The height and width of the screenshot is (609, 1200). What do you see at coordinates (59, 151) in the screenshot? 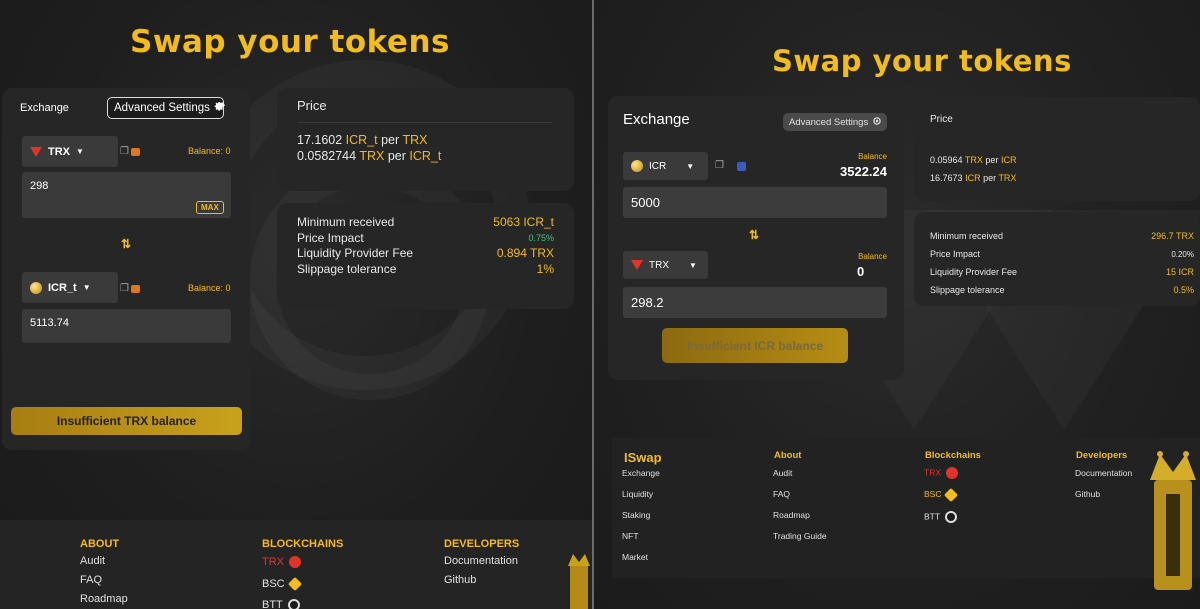
I see `from-token-name: TRX` at bounding box center [59, 151].